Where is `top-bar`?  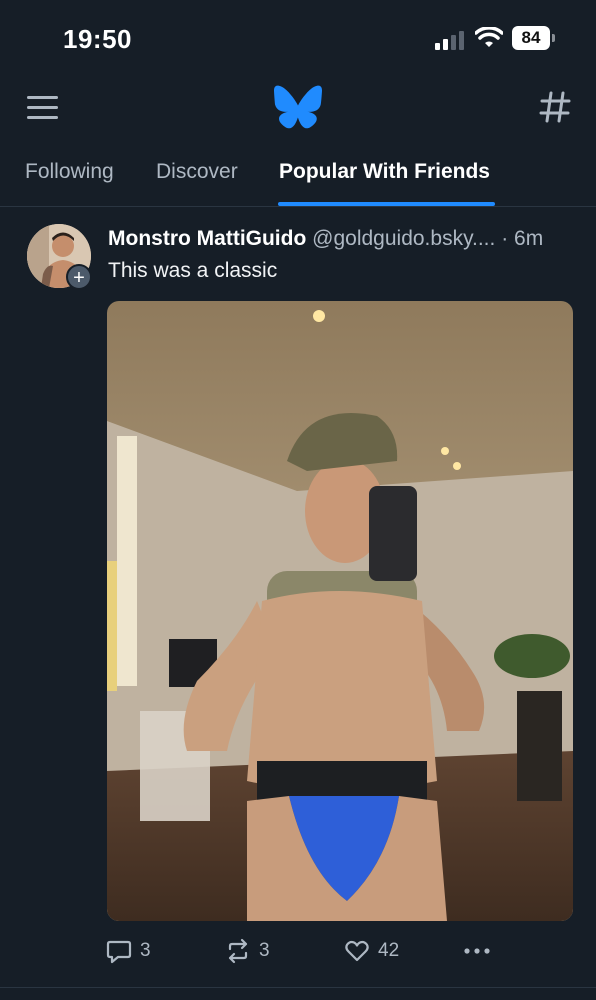 top-bar is located at coordinates (298, 108).